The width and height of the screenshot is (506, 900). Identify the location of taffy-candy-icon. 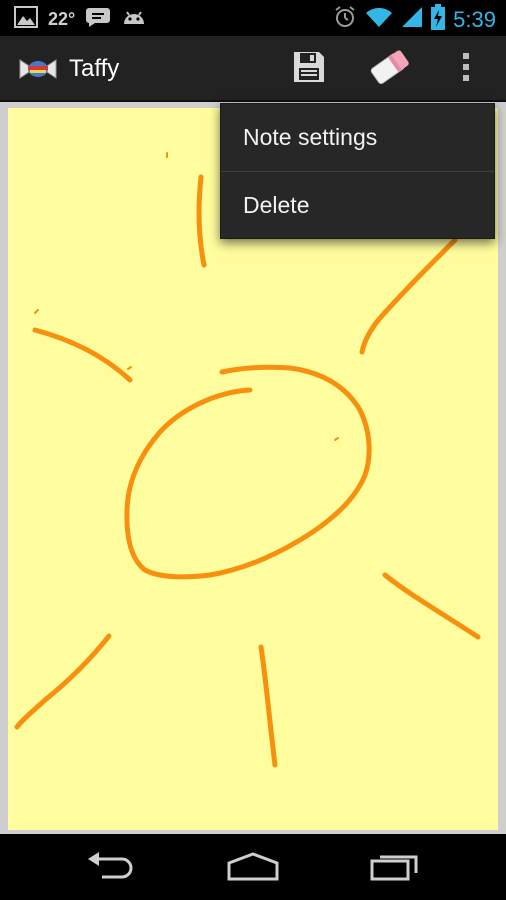
(38, 71).